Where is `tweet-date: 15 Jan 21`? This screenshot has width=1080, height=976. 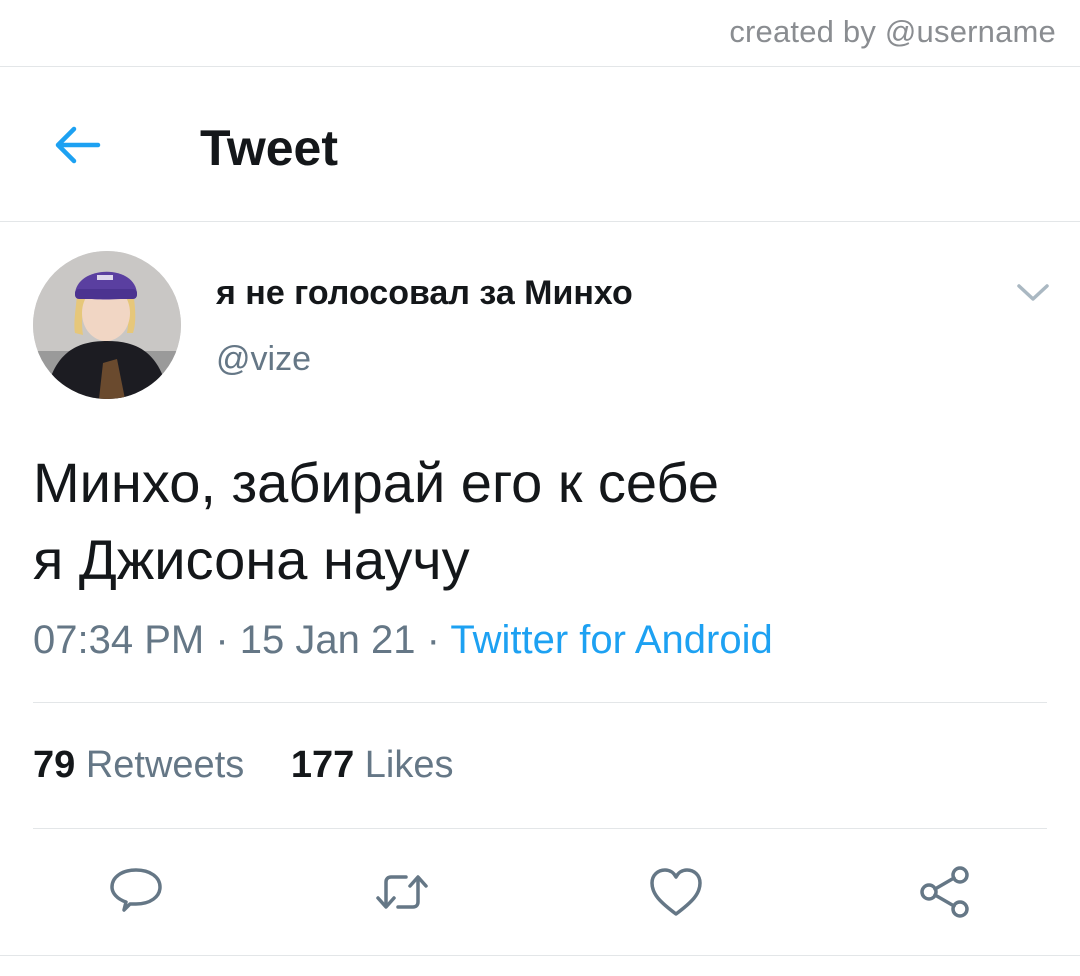 tweet-date: 15 Jan 21 is located at coordinates (327, 640).